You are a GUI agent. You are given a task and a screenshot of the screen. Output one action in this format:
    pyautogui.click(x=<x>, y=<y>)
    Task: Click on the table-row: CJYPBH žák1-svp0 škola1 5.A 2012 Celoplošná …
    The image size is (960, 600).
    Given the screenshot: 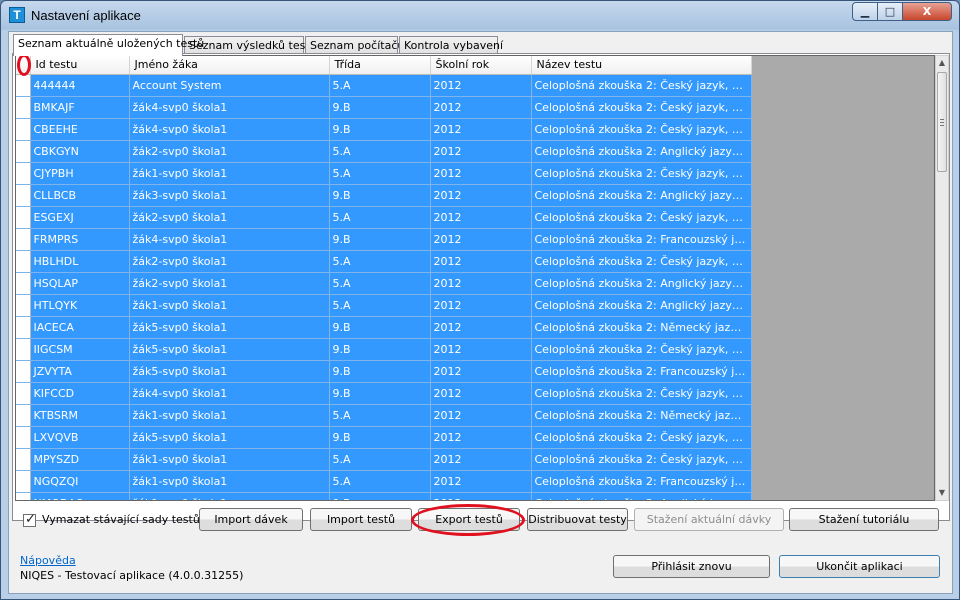 What is the action you would take?
    pyautogui.click(x=384, y=173)
    